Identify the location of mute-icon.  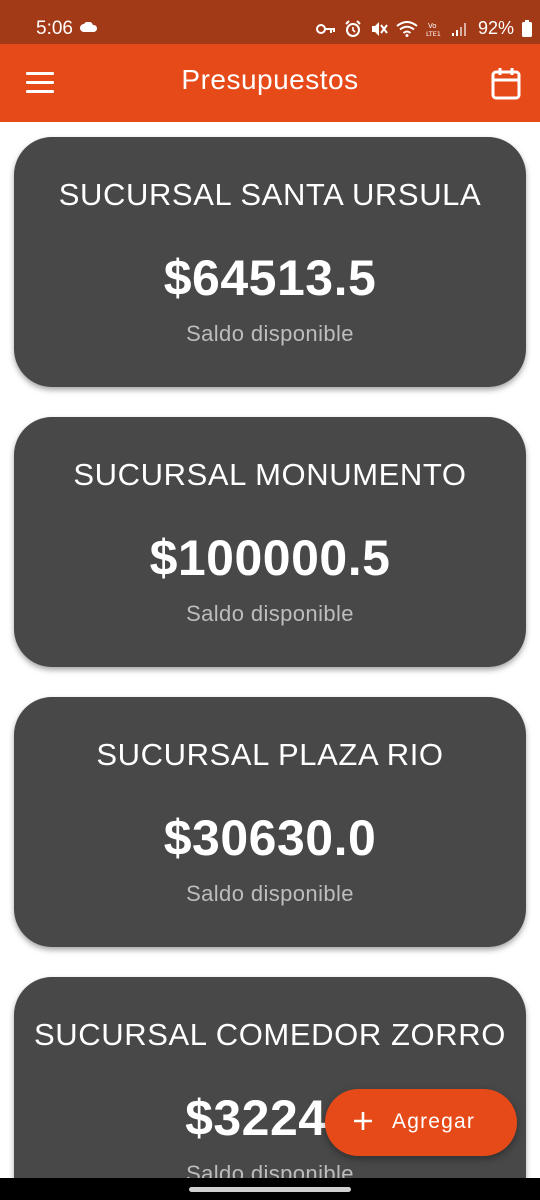
(380, 28).